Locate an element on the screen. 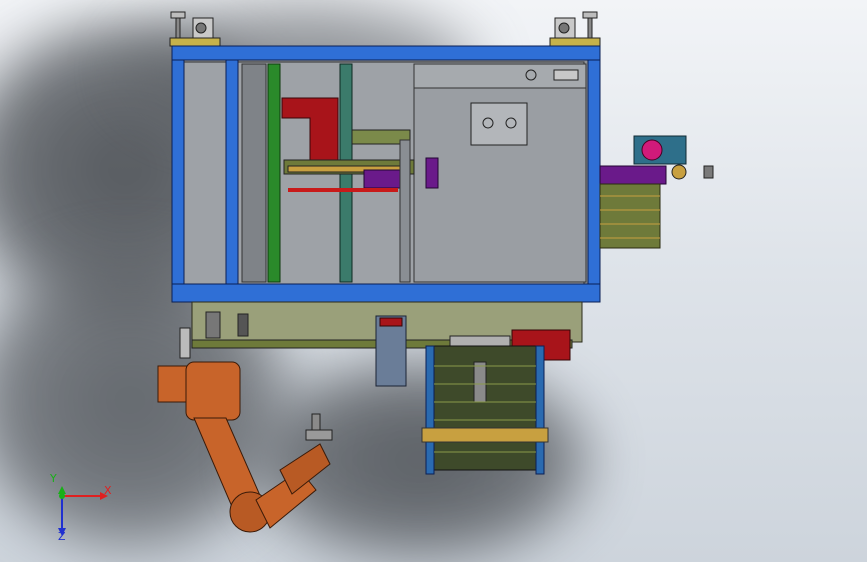 This screenshot has width=867, height=562. y-axis-label: Y is located at coordinates (53, 478).